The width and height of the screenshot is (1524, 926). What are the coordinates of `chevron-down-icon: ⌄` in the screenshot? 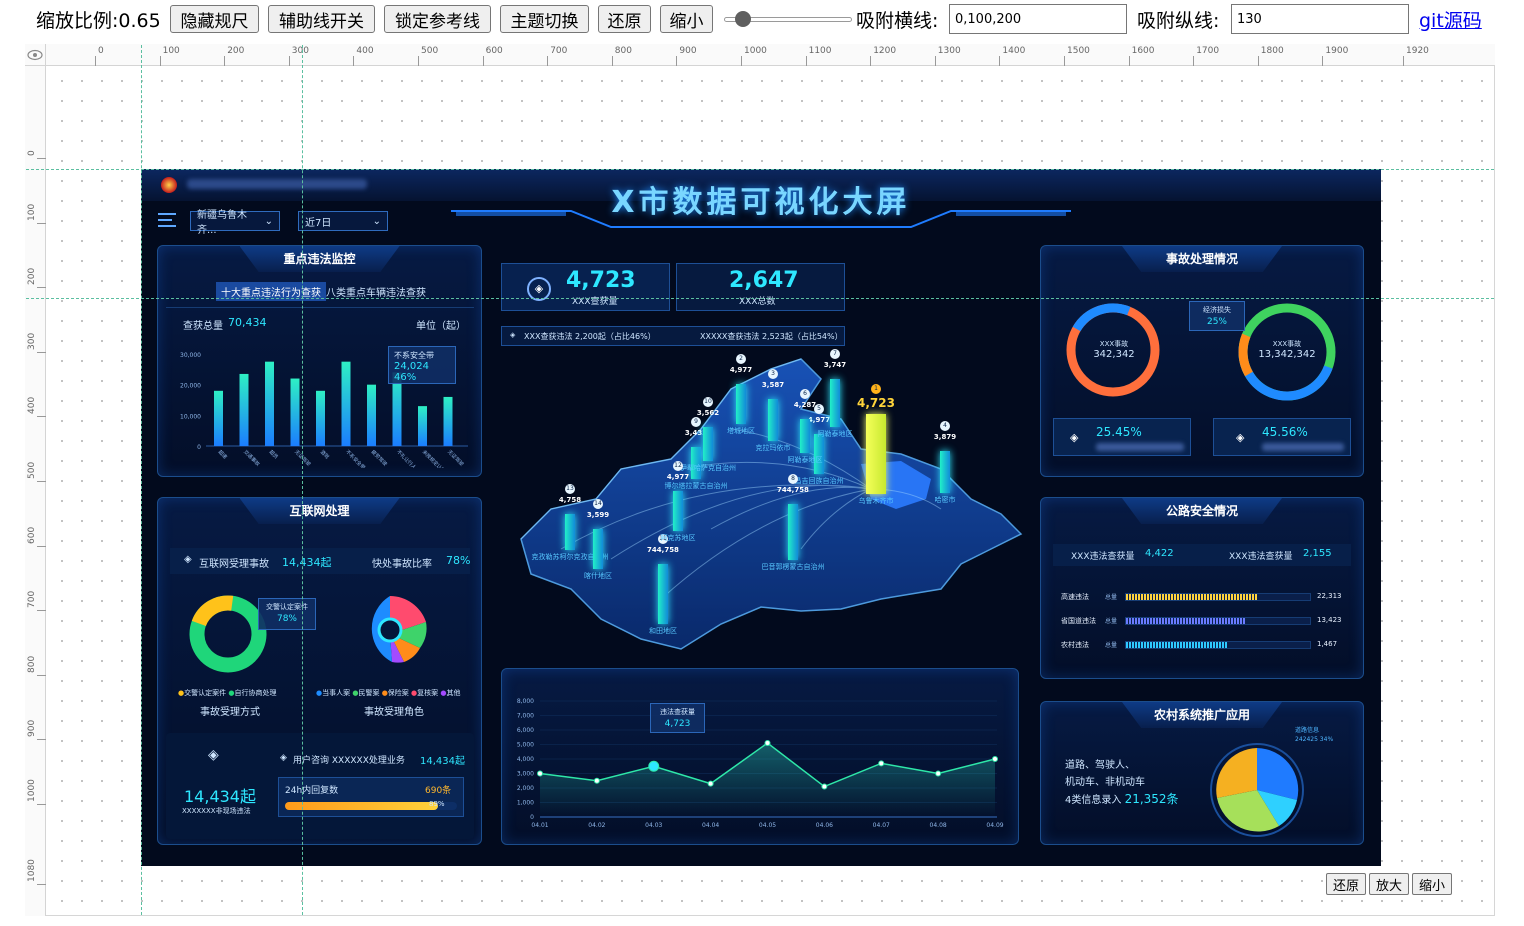 It's located at (268, 221).